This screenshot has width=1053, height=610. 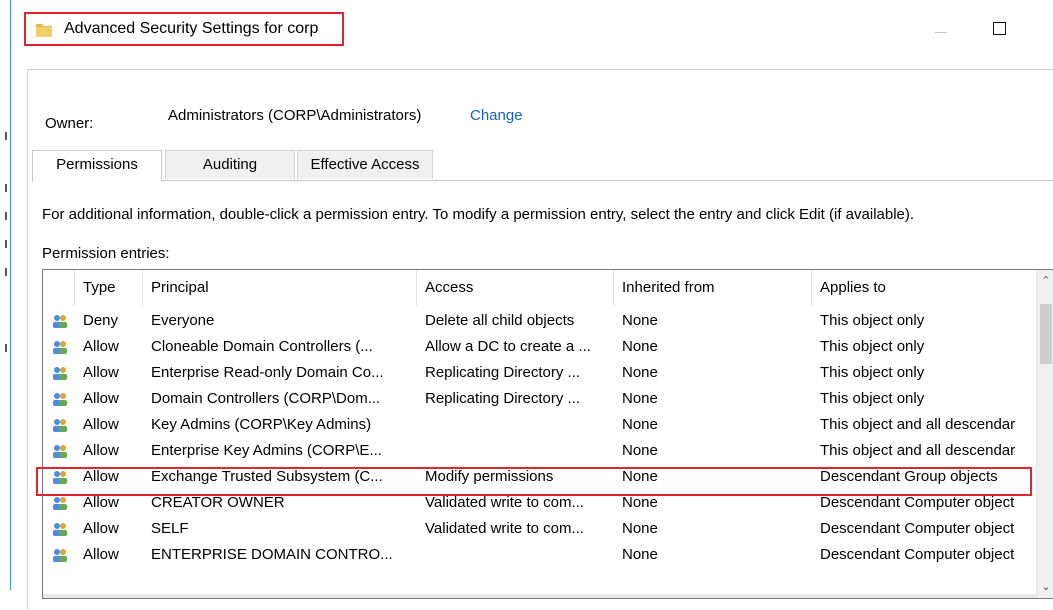 I want to click on window-title: Advanced Security Settings for corp, so click(x=191, y=28).